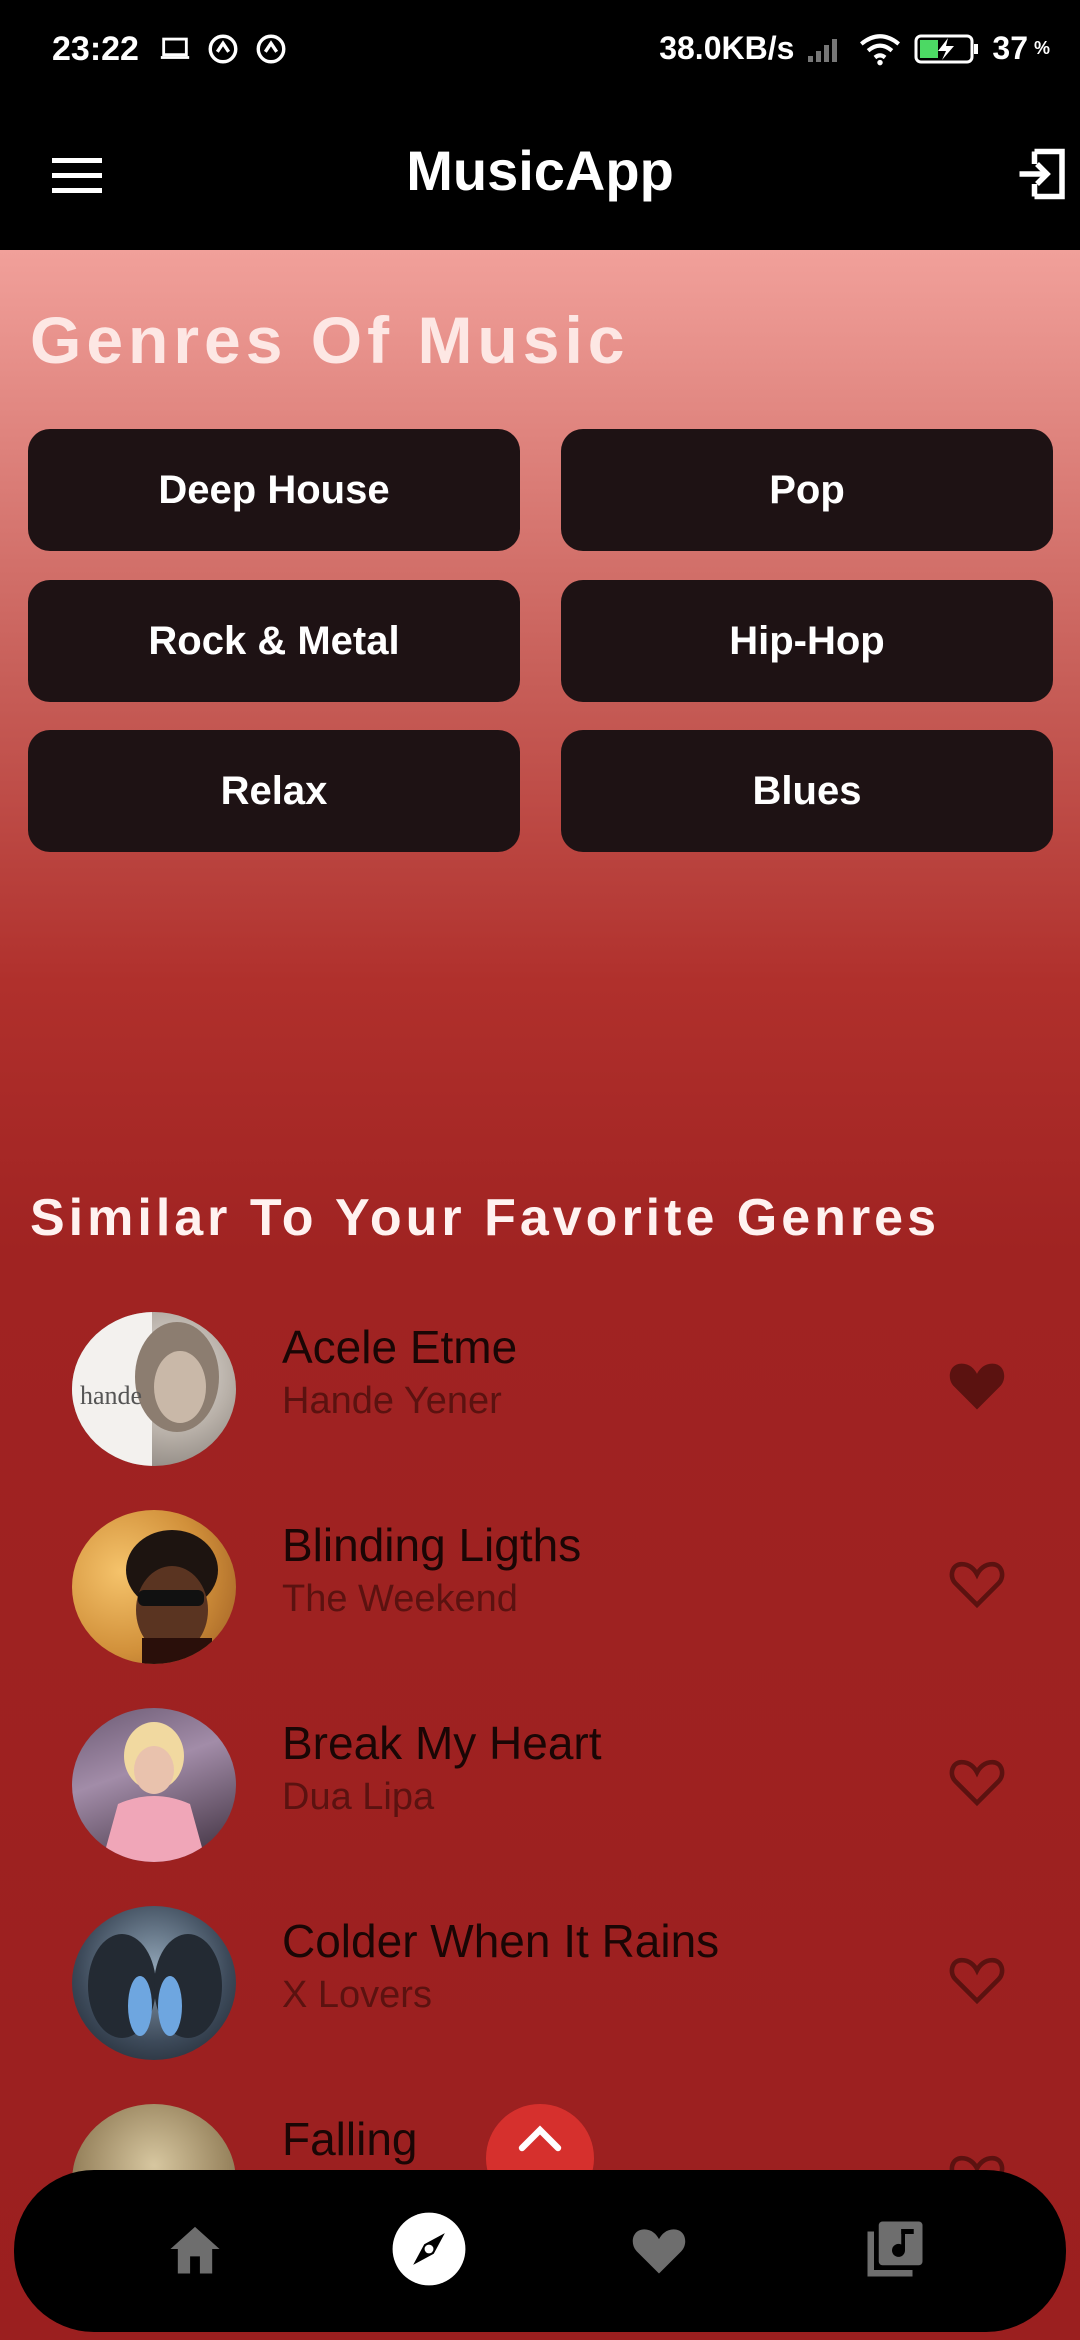 This screenshot has height=2340, width=1080. I want to click on song-list-item: Blinding Ligths The Weekend, so click(540, 1578).